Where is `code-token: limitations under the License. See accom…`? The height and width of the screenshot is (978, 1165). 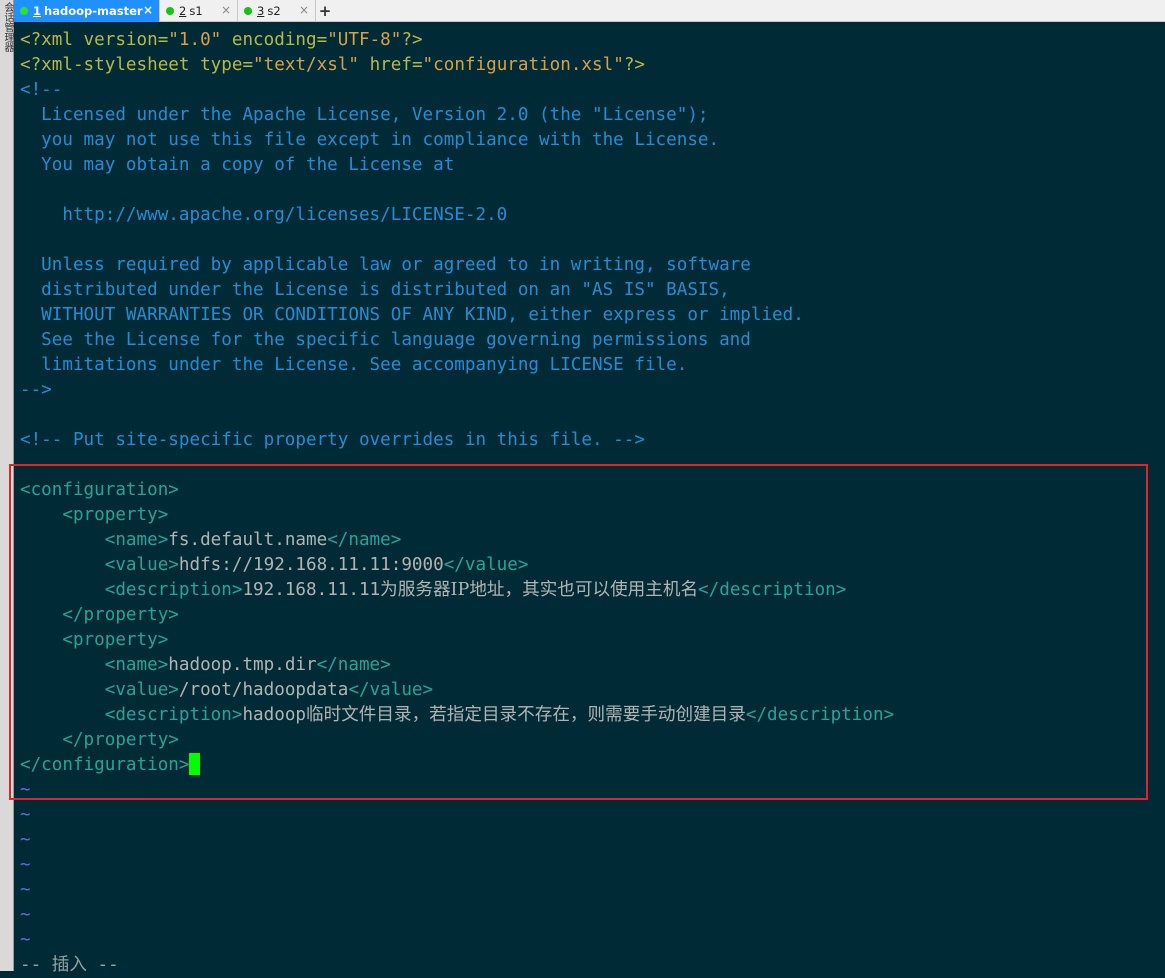
code-token: limitations under the License. See accom… is located at coordinates (354, 365).